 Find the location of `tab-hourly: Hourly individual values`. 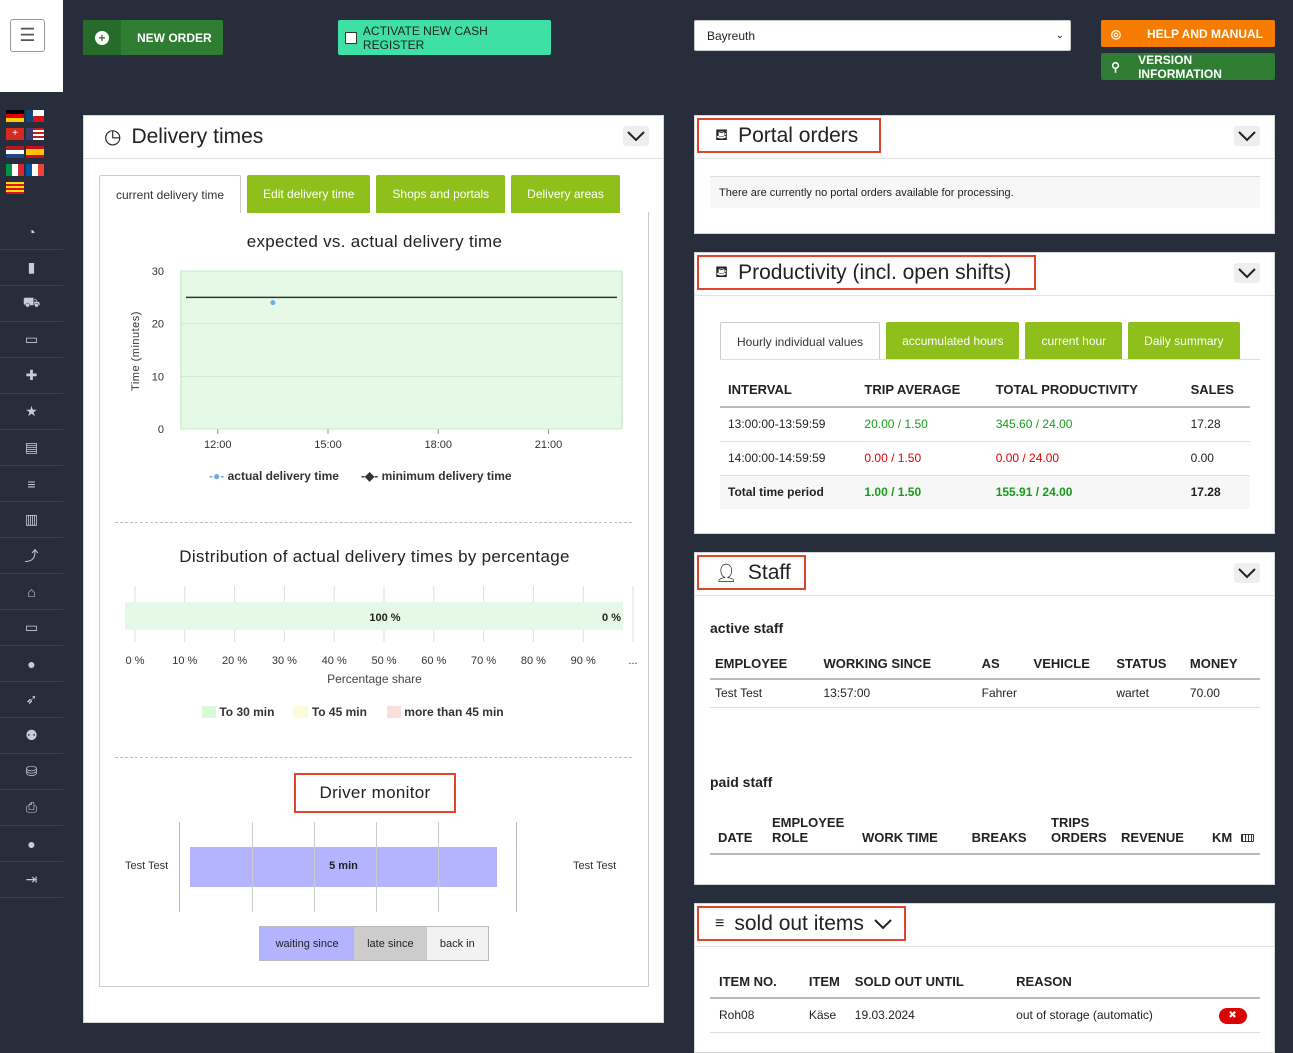

tab-hourly: Hourly individual values is located at coordinates (800, 341).